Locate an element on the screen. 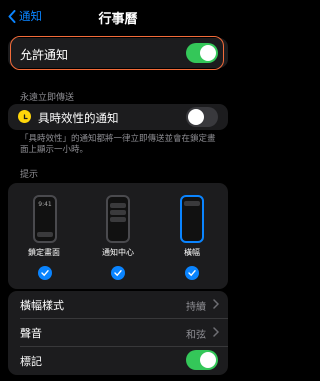 This screenshot has height=381, width=320. lock-screen-time: 9:41 is located at coordinates (45, 204).